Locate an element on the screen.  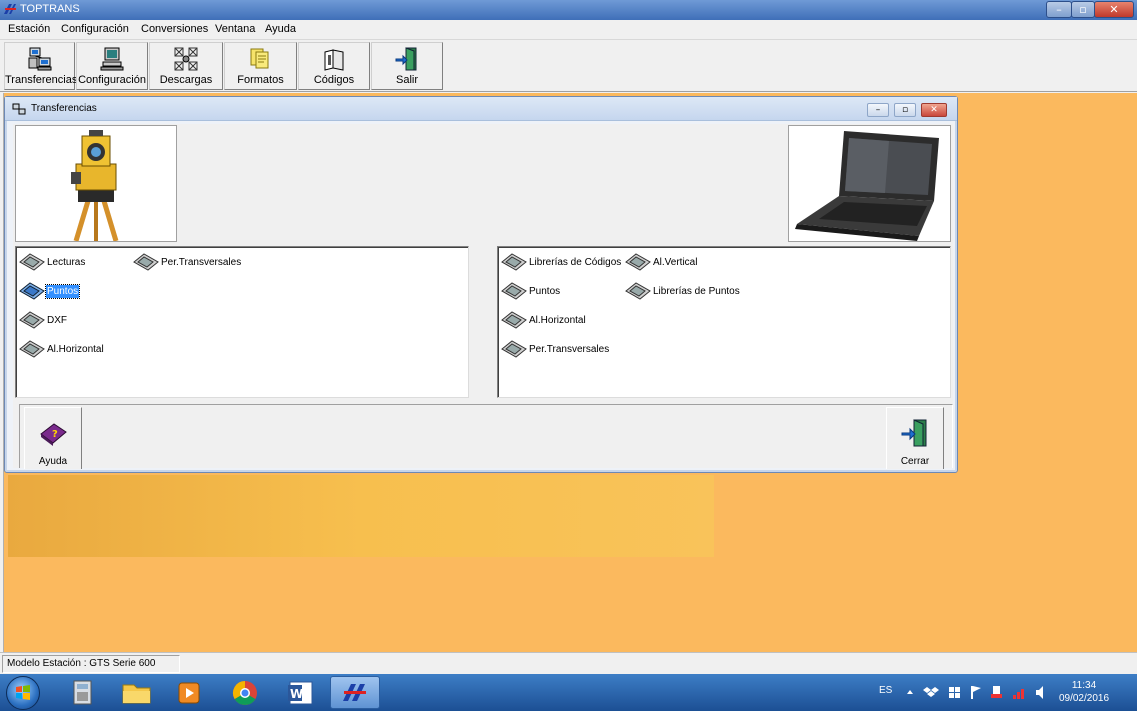
menu-ayuda: Ayuda is located at coordinates (280, 29).